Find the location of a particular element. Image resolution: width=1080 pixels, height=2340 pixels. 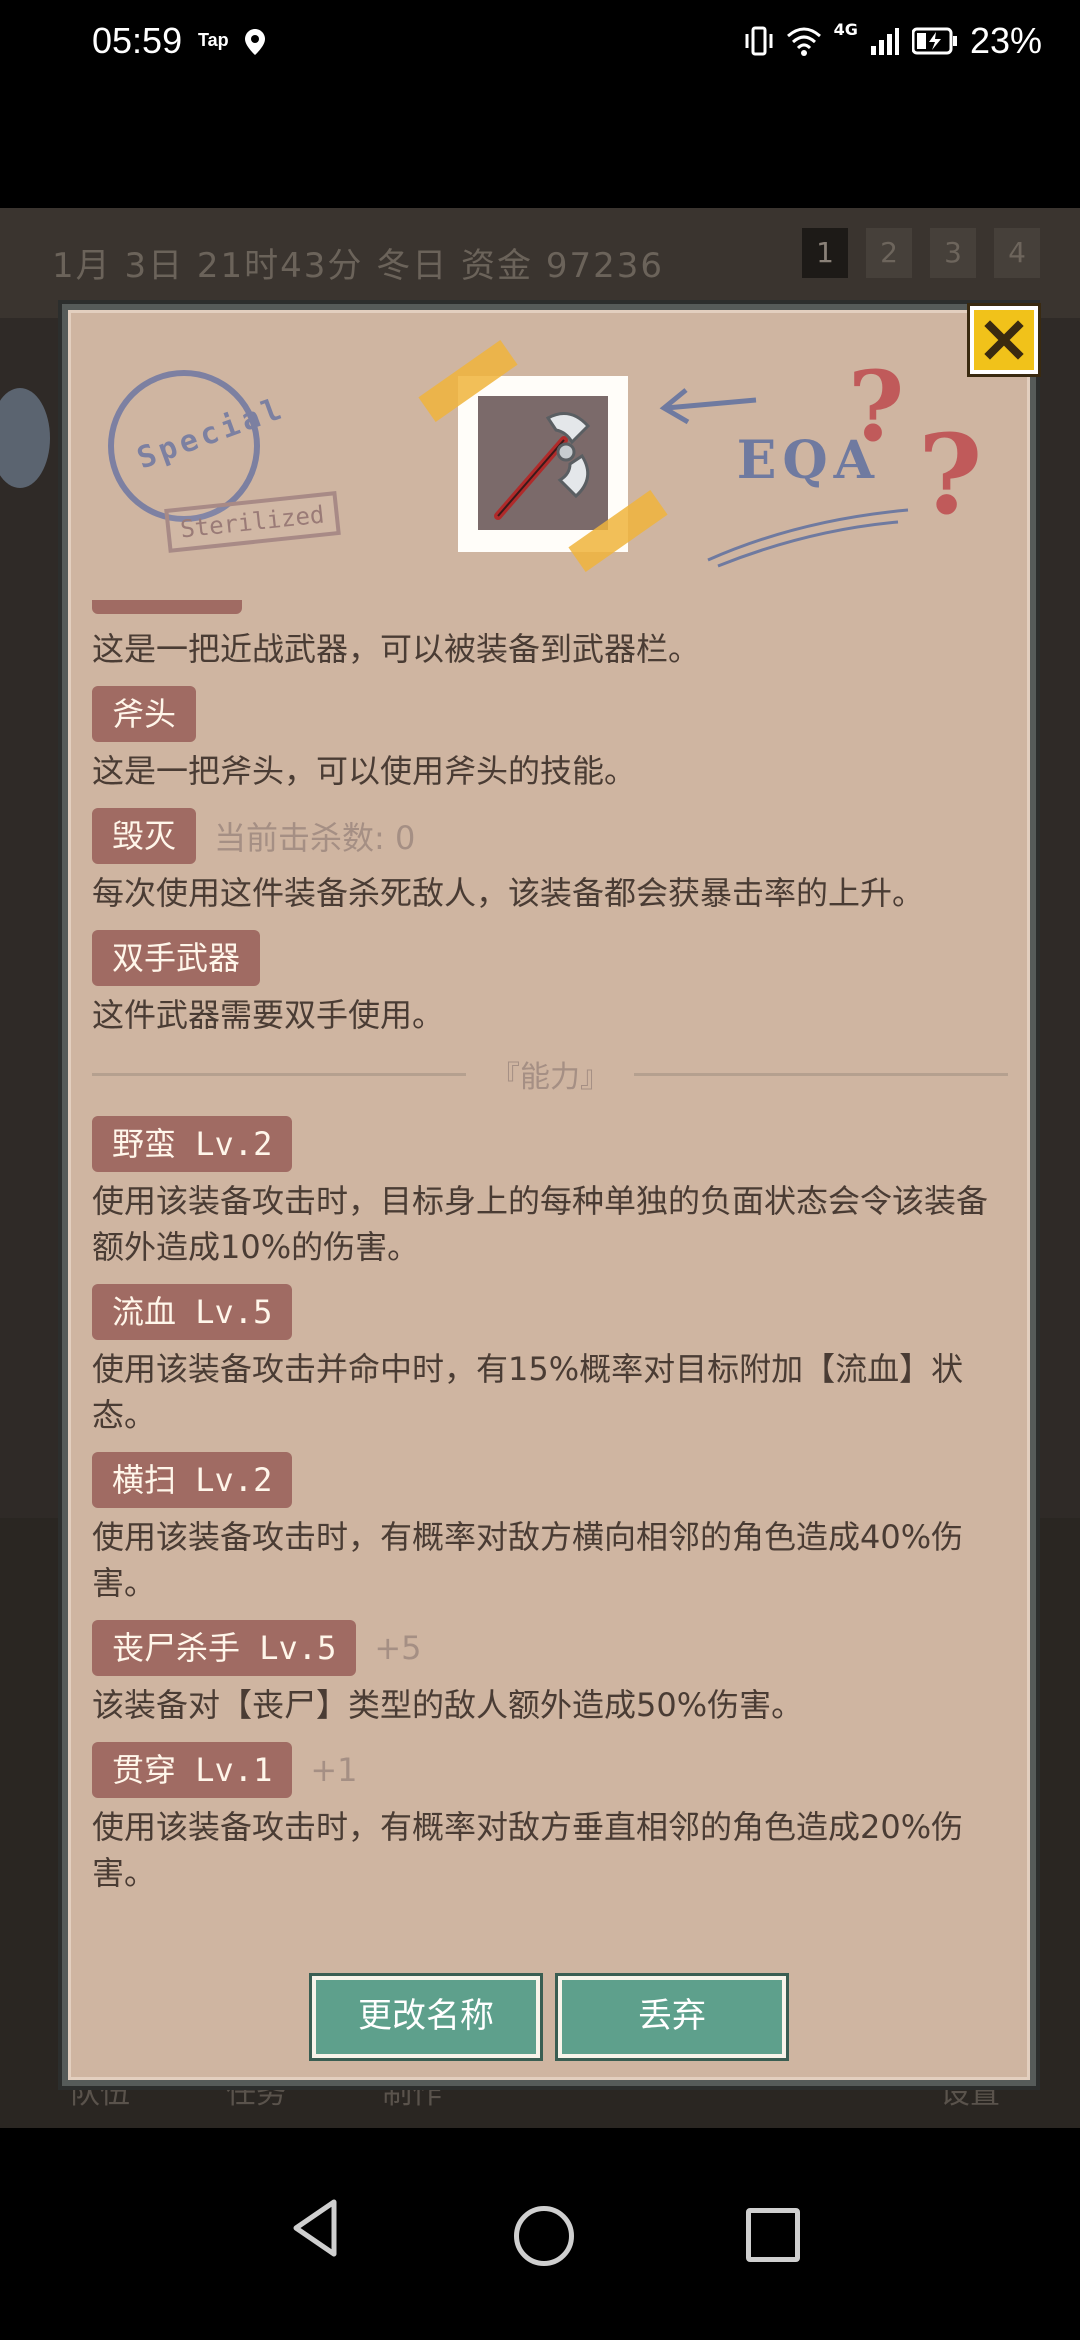

ability-desc-pierce: 使用该装备攻击时，有概率对敌方垂直相邻的角色造成20%伤害。 is located at coordinates (528, 1850).